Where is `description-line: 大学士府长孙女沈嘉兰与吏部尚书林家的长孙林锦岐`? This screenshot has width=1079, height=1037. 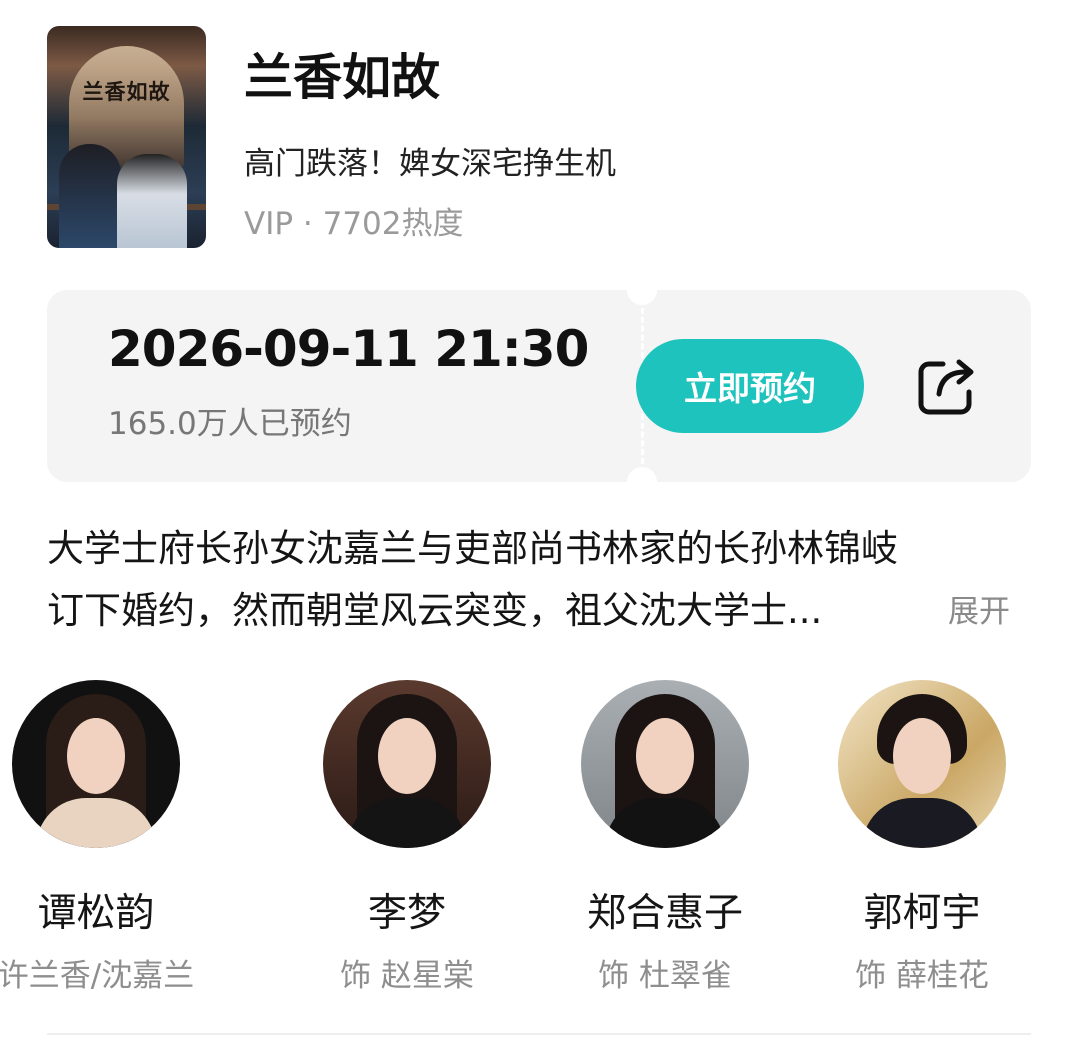
description-line: 大学士府长孙女沈嘉兰与吏部尚书林家的长孙林锦岐 is located at coordinates (472, 548).